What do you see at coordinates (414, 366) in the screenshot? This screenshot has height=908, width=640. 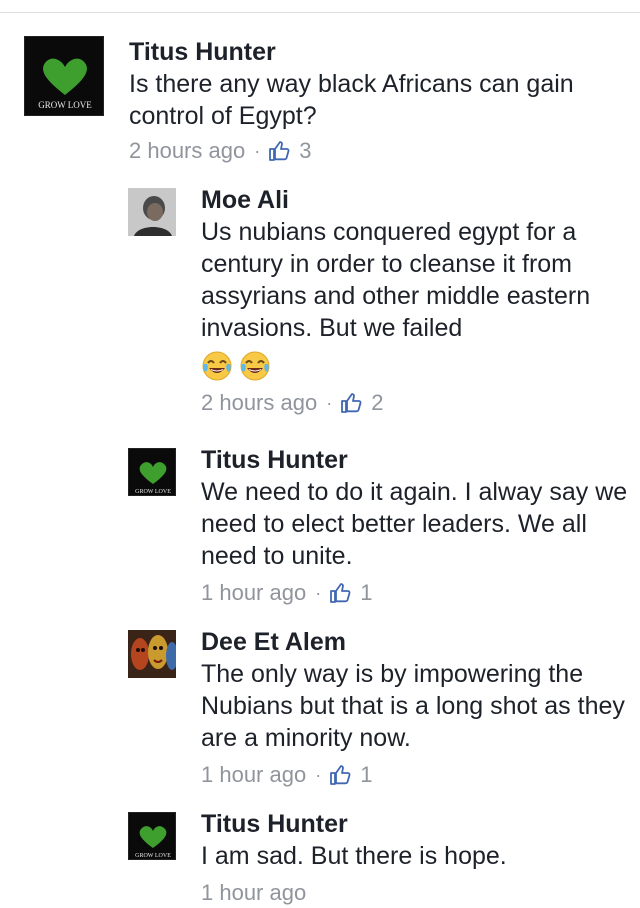 I see `emoji-row` at bounding box center [414, 366].